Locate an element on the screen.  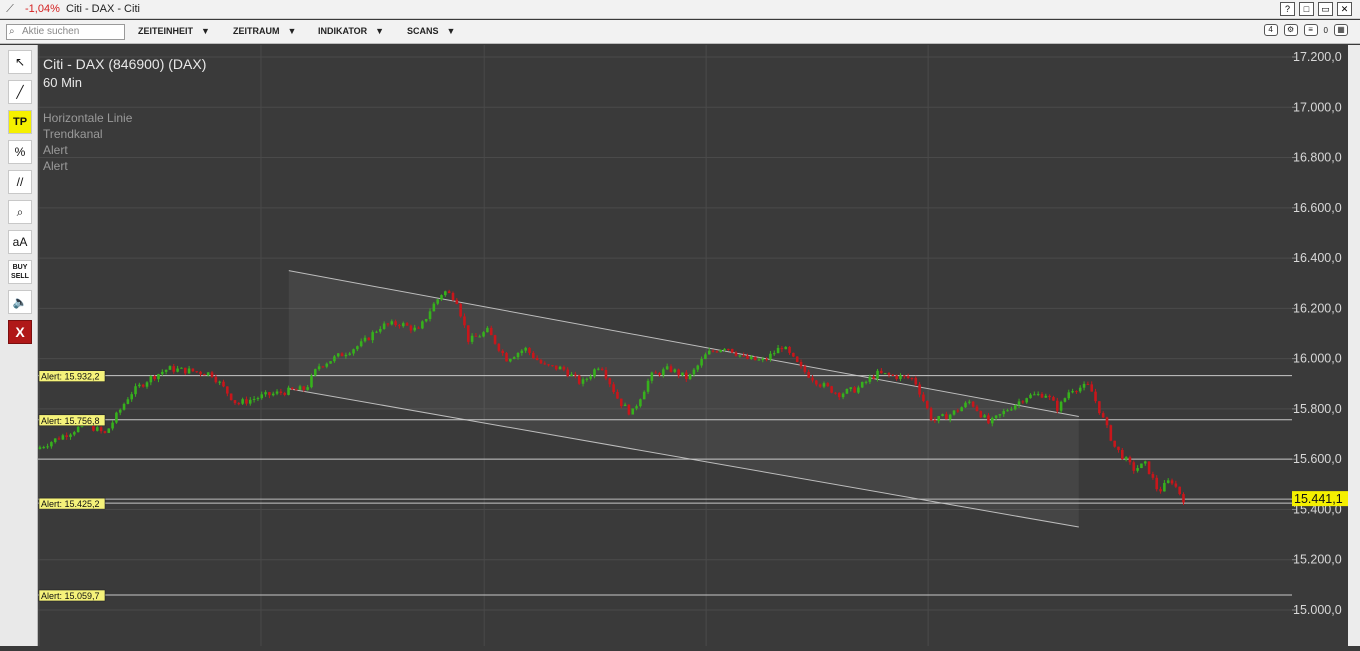
close-button: ✕ is located at coordinates (1344, 9).